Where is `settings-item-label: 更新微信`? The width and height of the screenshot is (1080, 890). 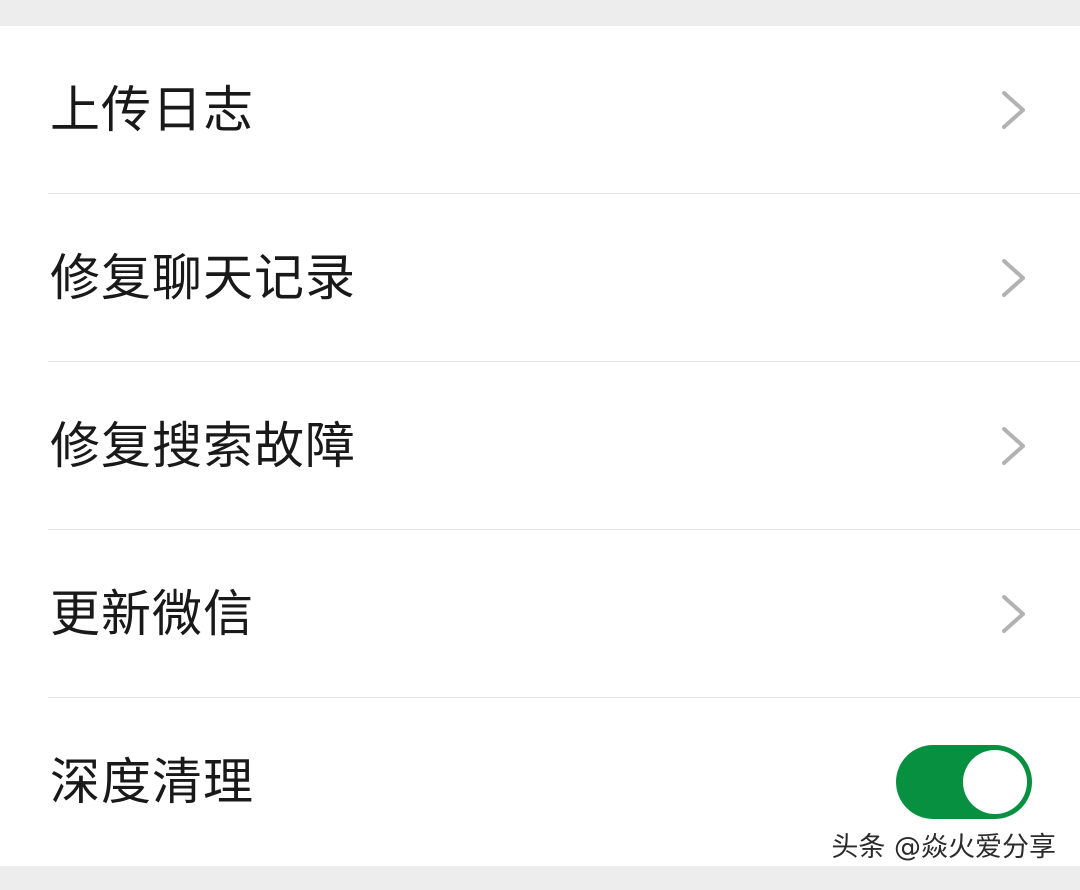
settings-item-label: 更新微信 is located at coordinates (152, 614).